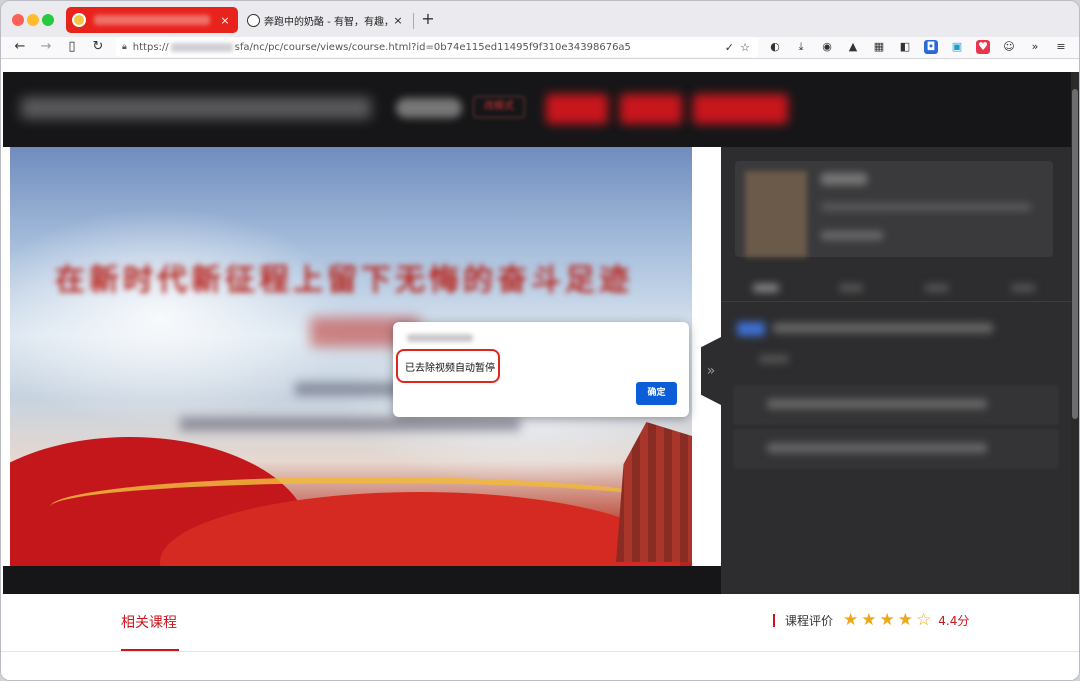 The height and width of the screenshot is (681, 1080). Describe the element at coordinates (350, 424) in the screenshot. I see `video-text-redacted` at that location.